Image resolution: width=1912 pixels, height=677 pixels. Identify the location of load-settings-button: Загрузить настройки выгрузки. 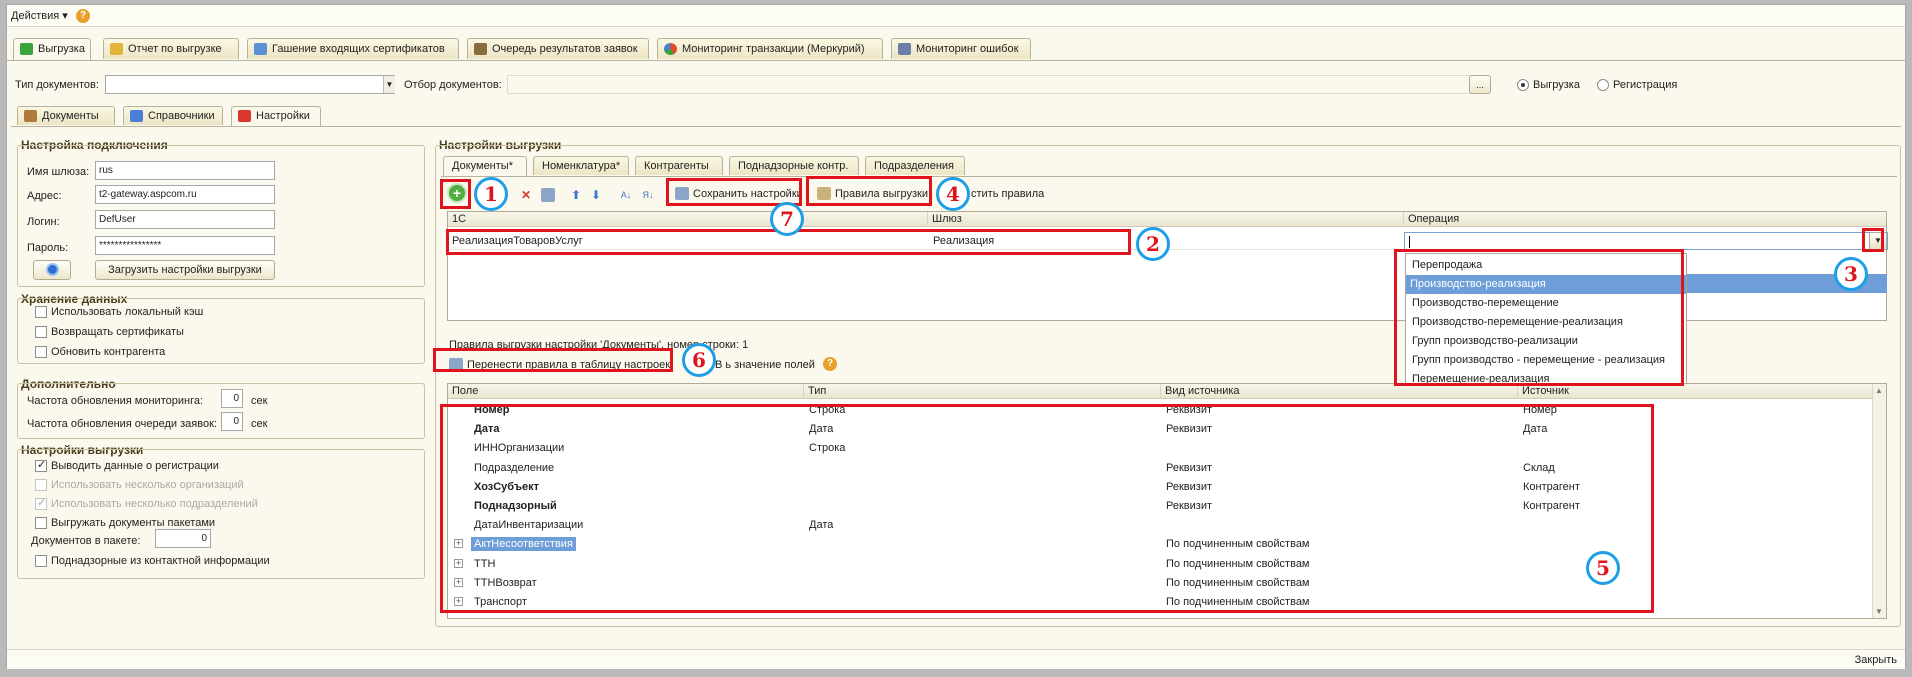
(185, 270).